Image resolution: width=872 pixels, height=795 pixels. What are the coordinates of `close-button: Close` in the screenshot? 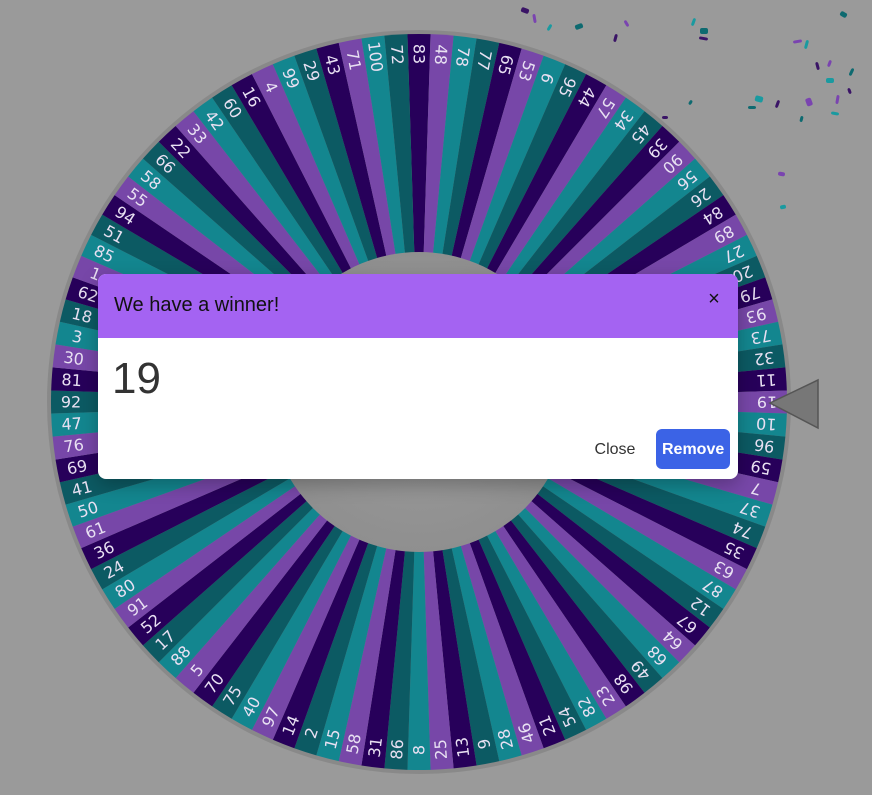 It's located at (615, 449).